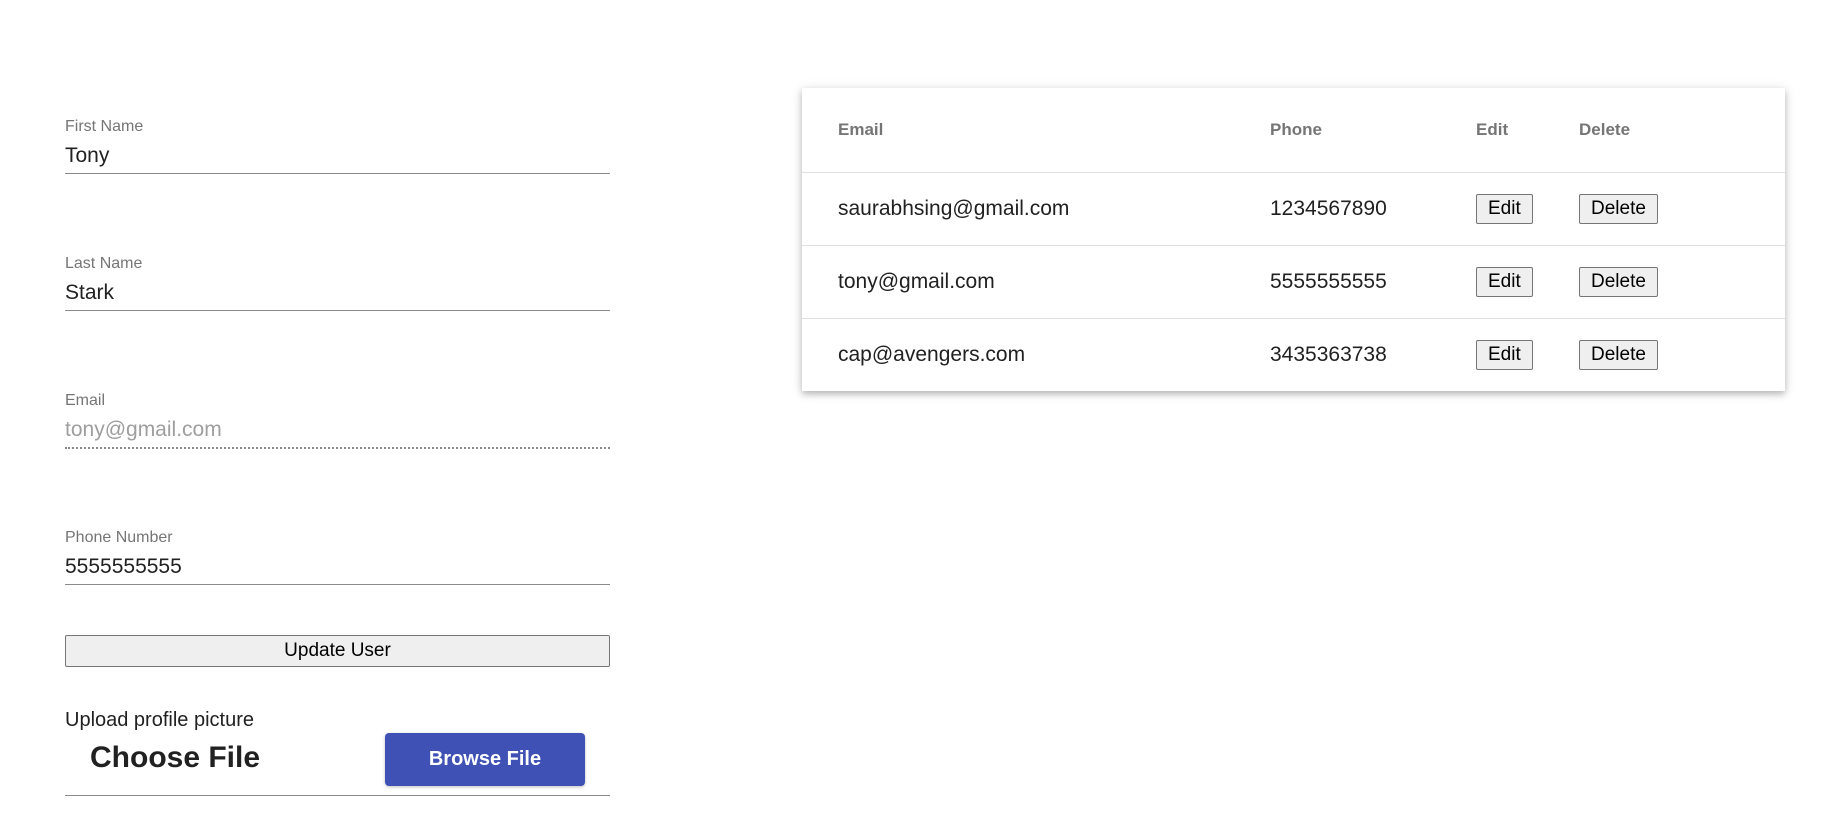 Image resolution: width=1831 pixels, height=836 pixels. What do you see at coordinates (104, 263) in the screenshot?
I see `last-name-label: Last Name` at bounding box center [104, 263].